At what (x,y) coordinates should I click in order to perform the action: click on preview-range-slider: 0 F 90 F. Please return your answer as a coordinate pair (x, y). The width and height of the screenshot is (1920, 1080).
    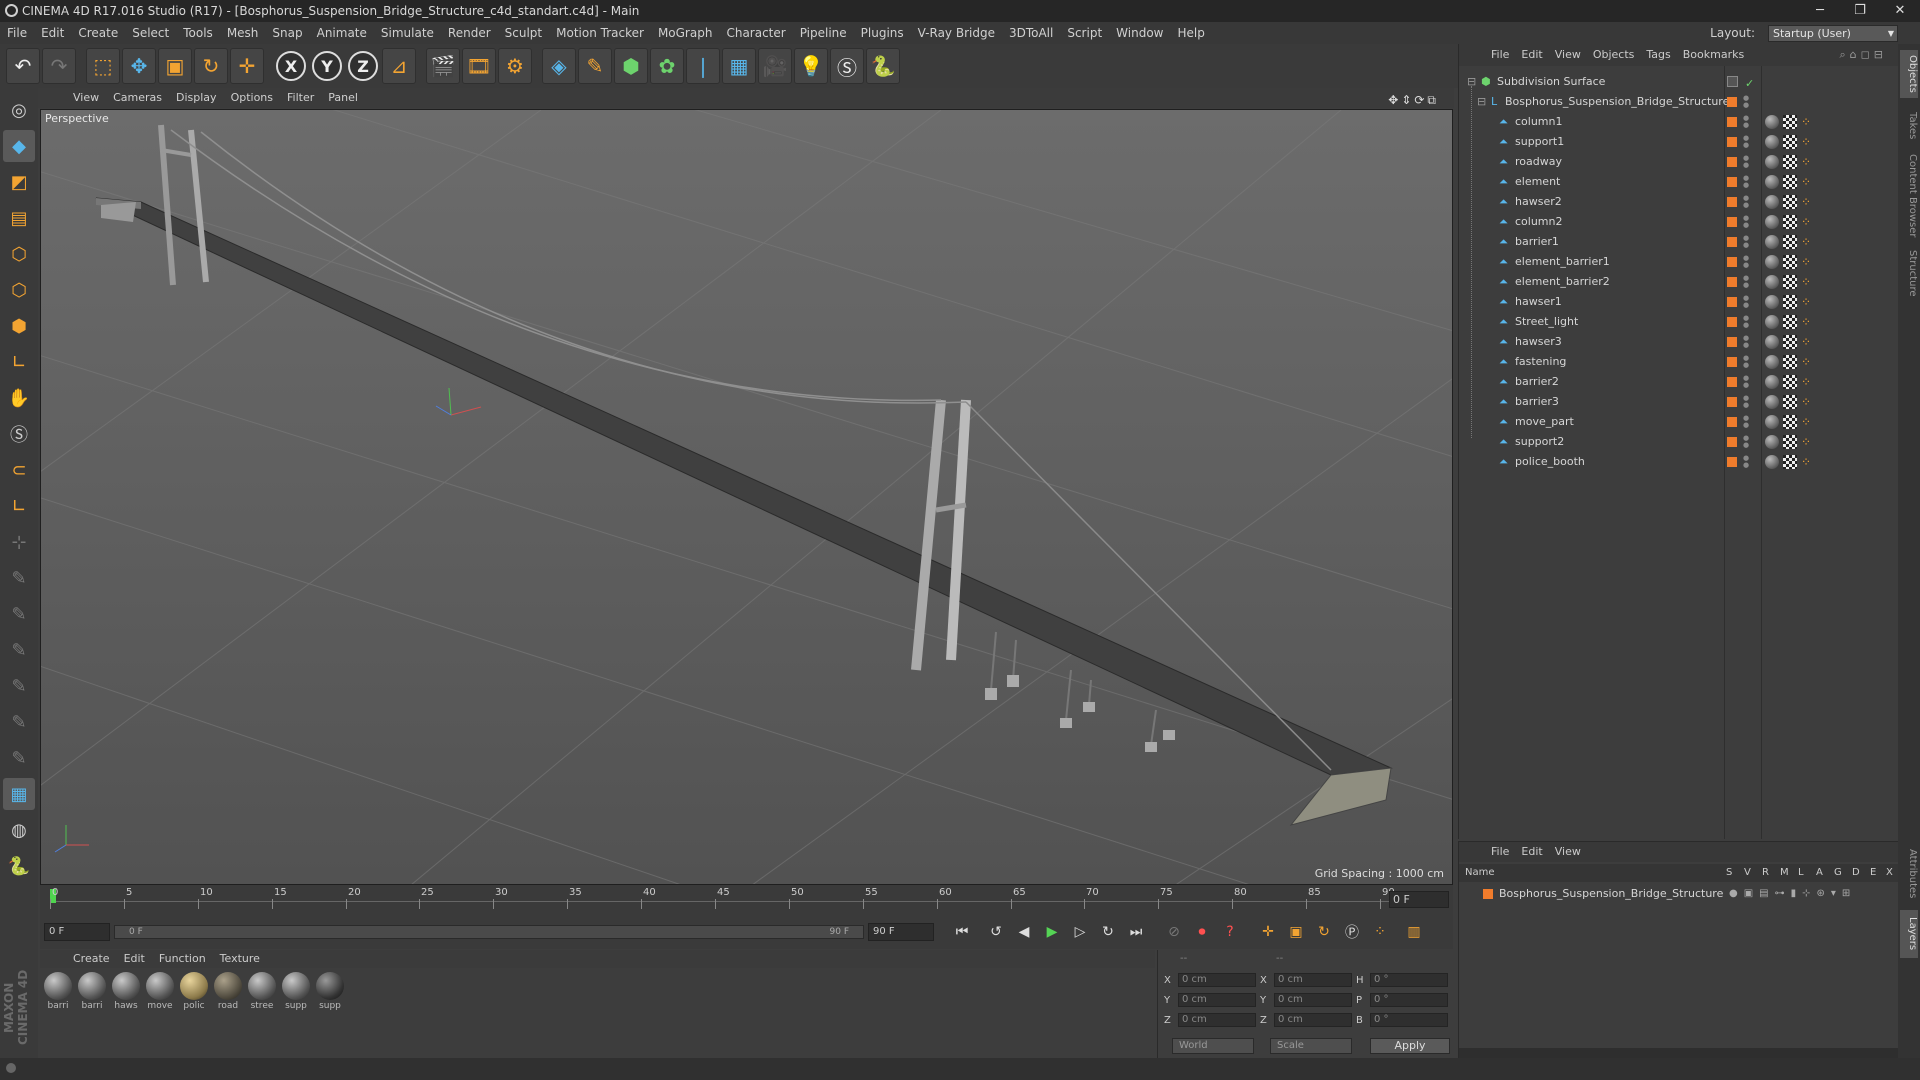
    Looking at the image, I should click on (489, 932).